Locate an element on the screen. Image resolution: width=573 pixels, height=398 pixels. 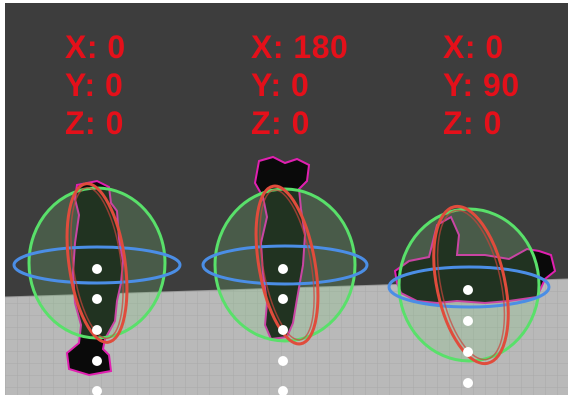
rotation-gizmo is located at coordinates (469, 285).